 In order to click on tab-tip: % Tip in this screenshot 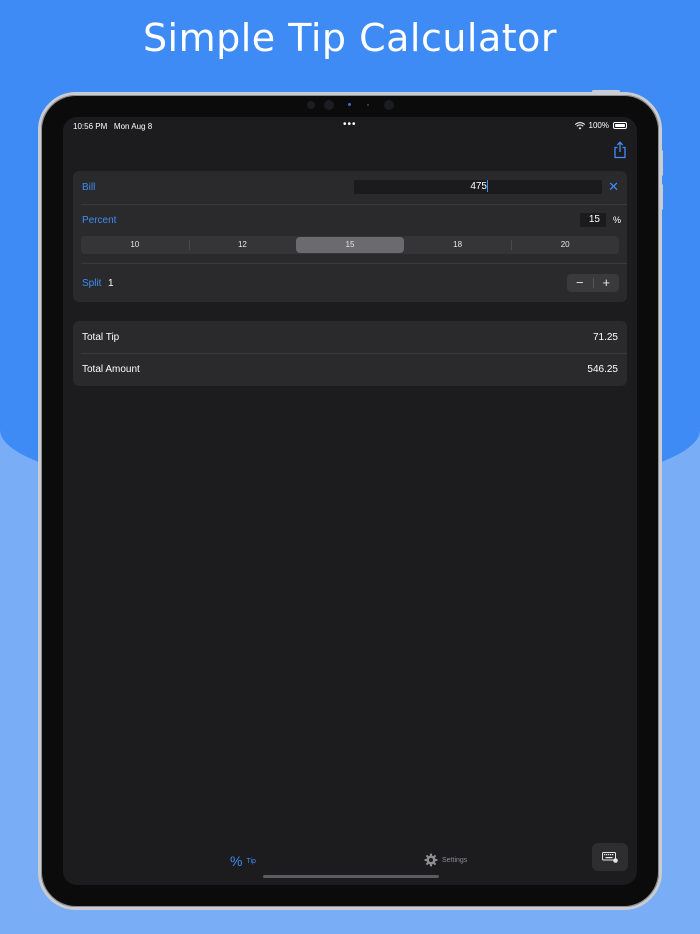, I will do `click(243, 861)`.